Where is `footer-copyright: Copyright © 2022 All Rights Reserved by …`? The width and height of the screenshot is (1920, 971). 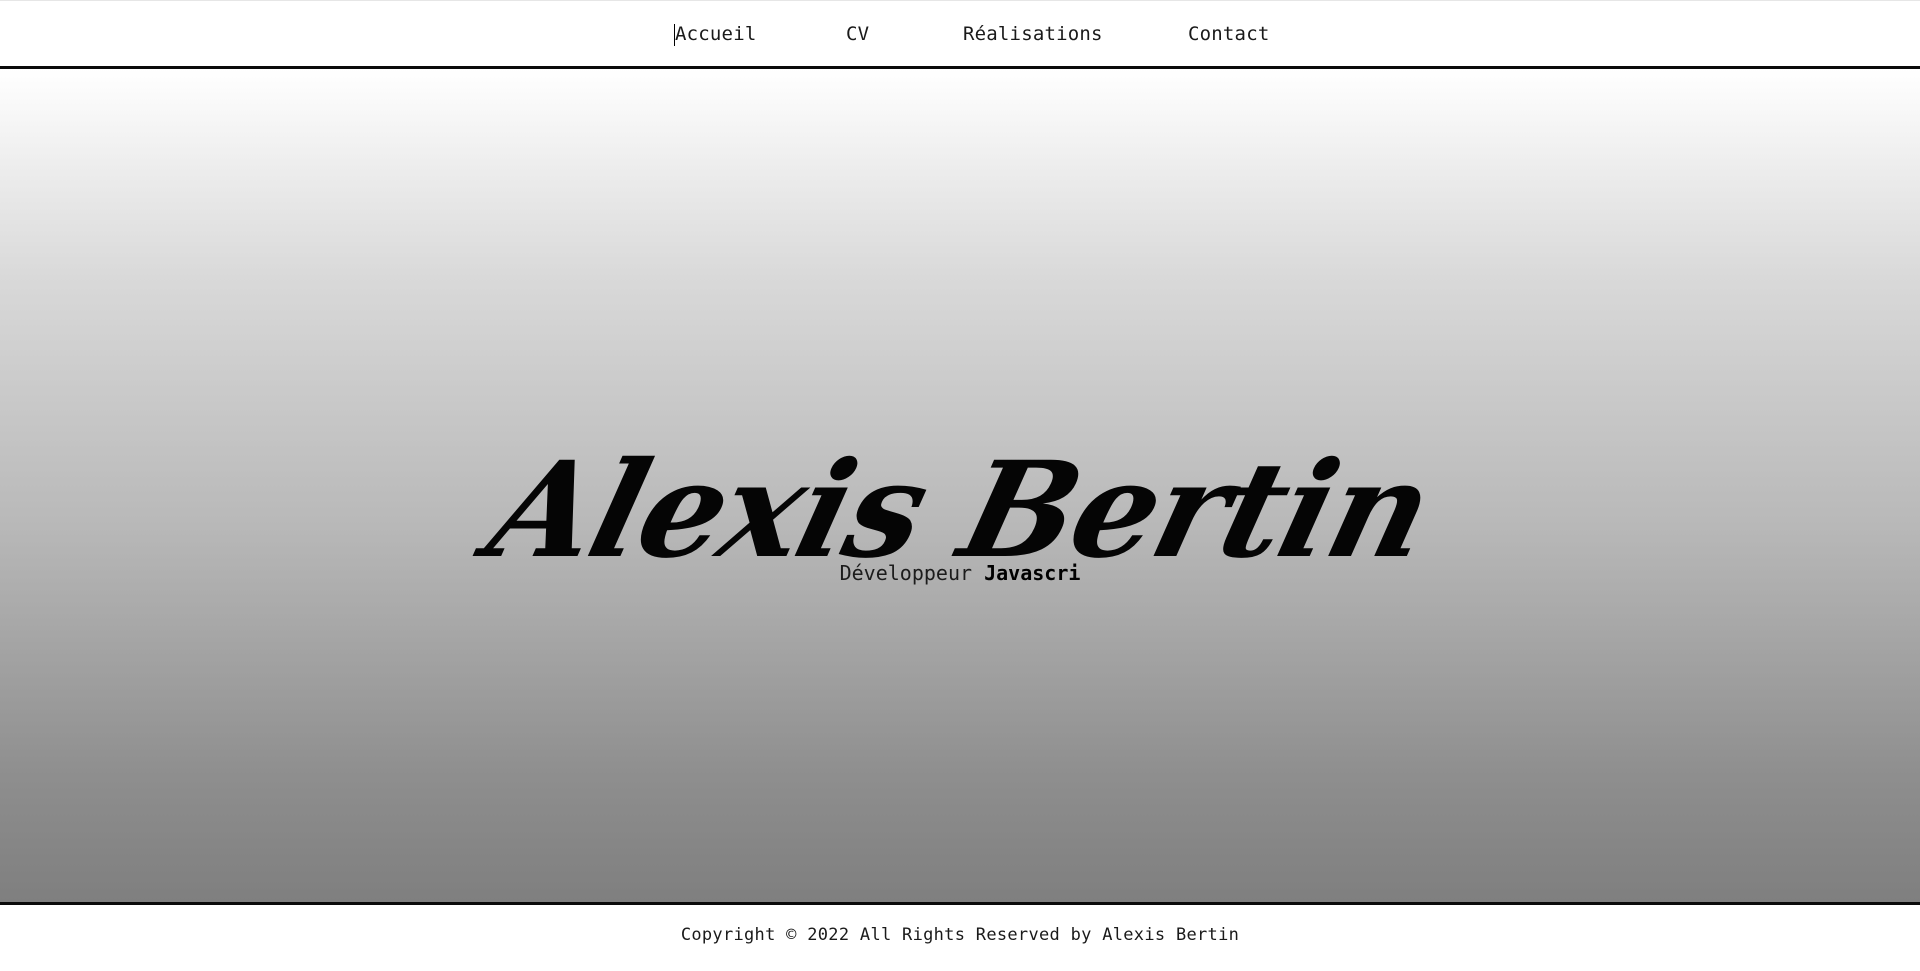
footer-copyright: Copyright © 2022 All Rights Reserved by … is located at coordinates (960, 935).